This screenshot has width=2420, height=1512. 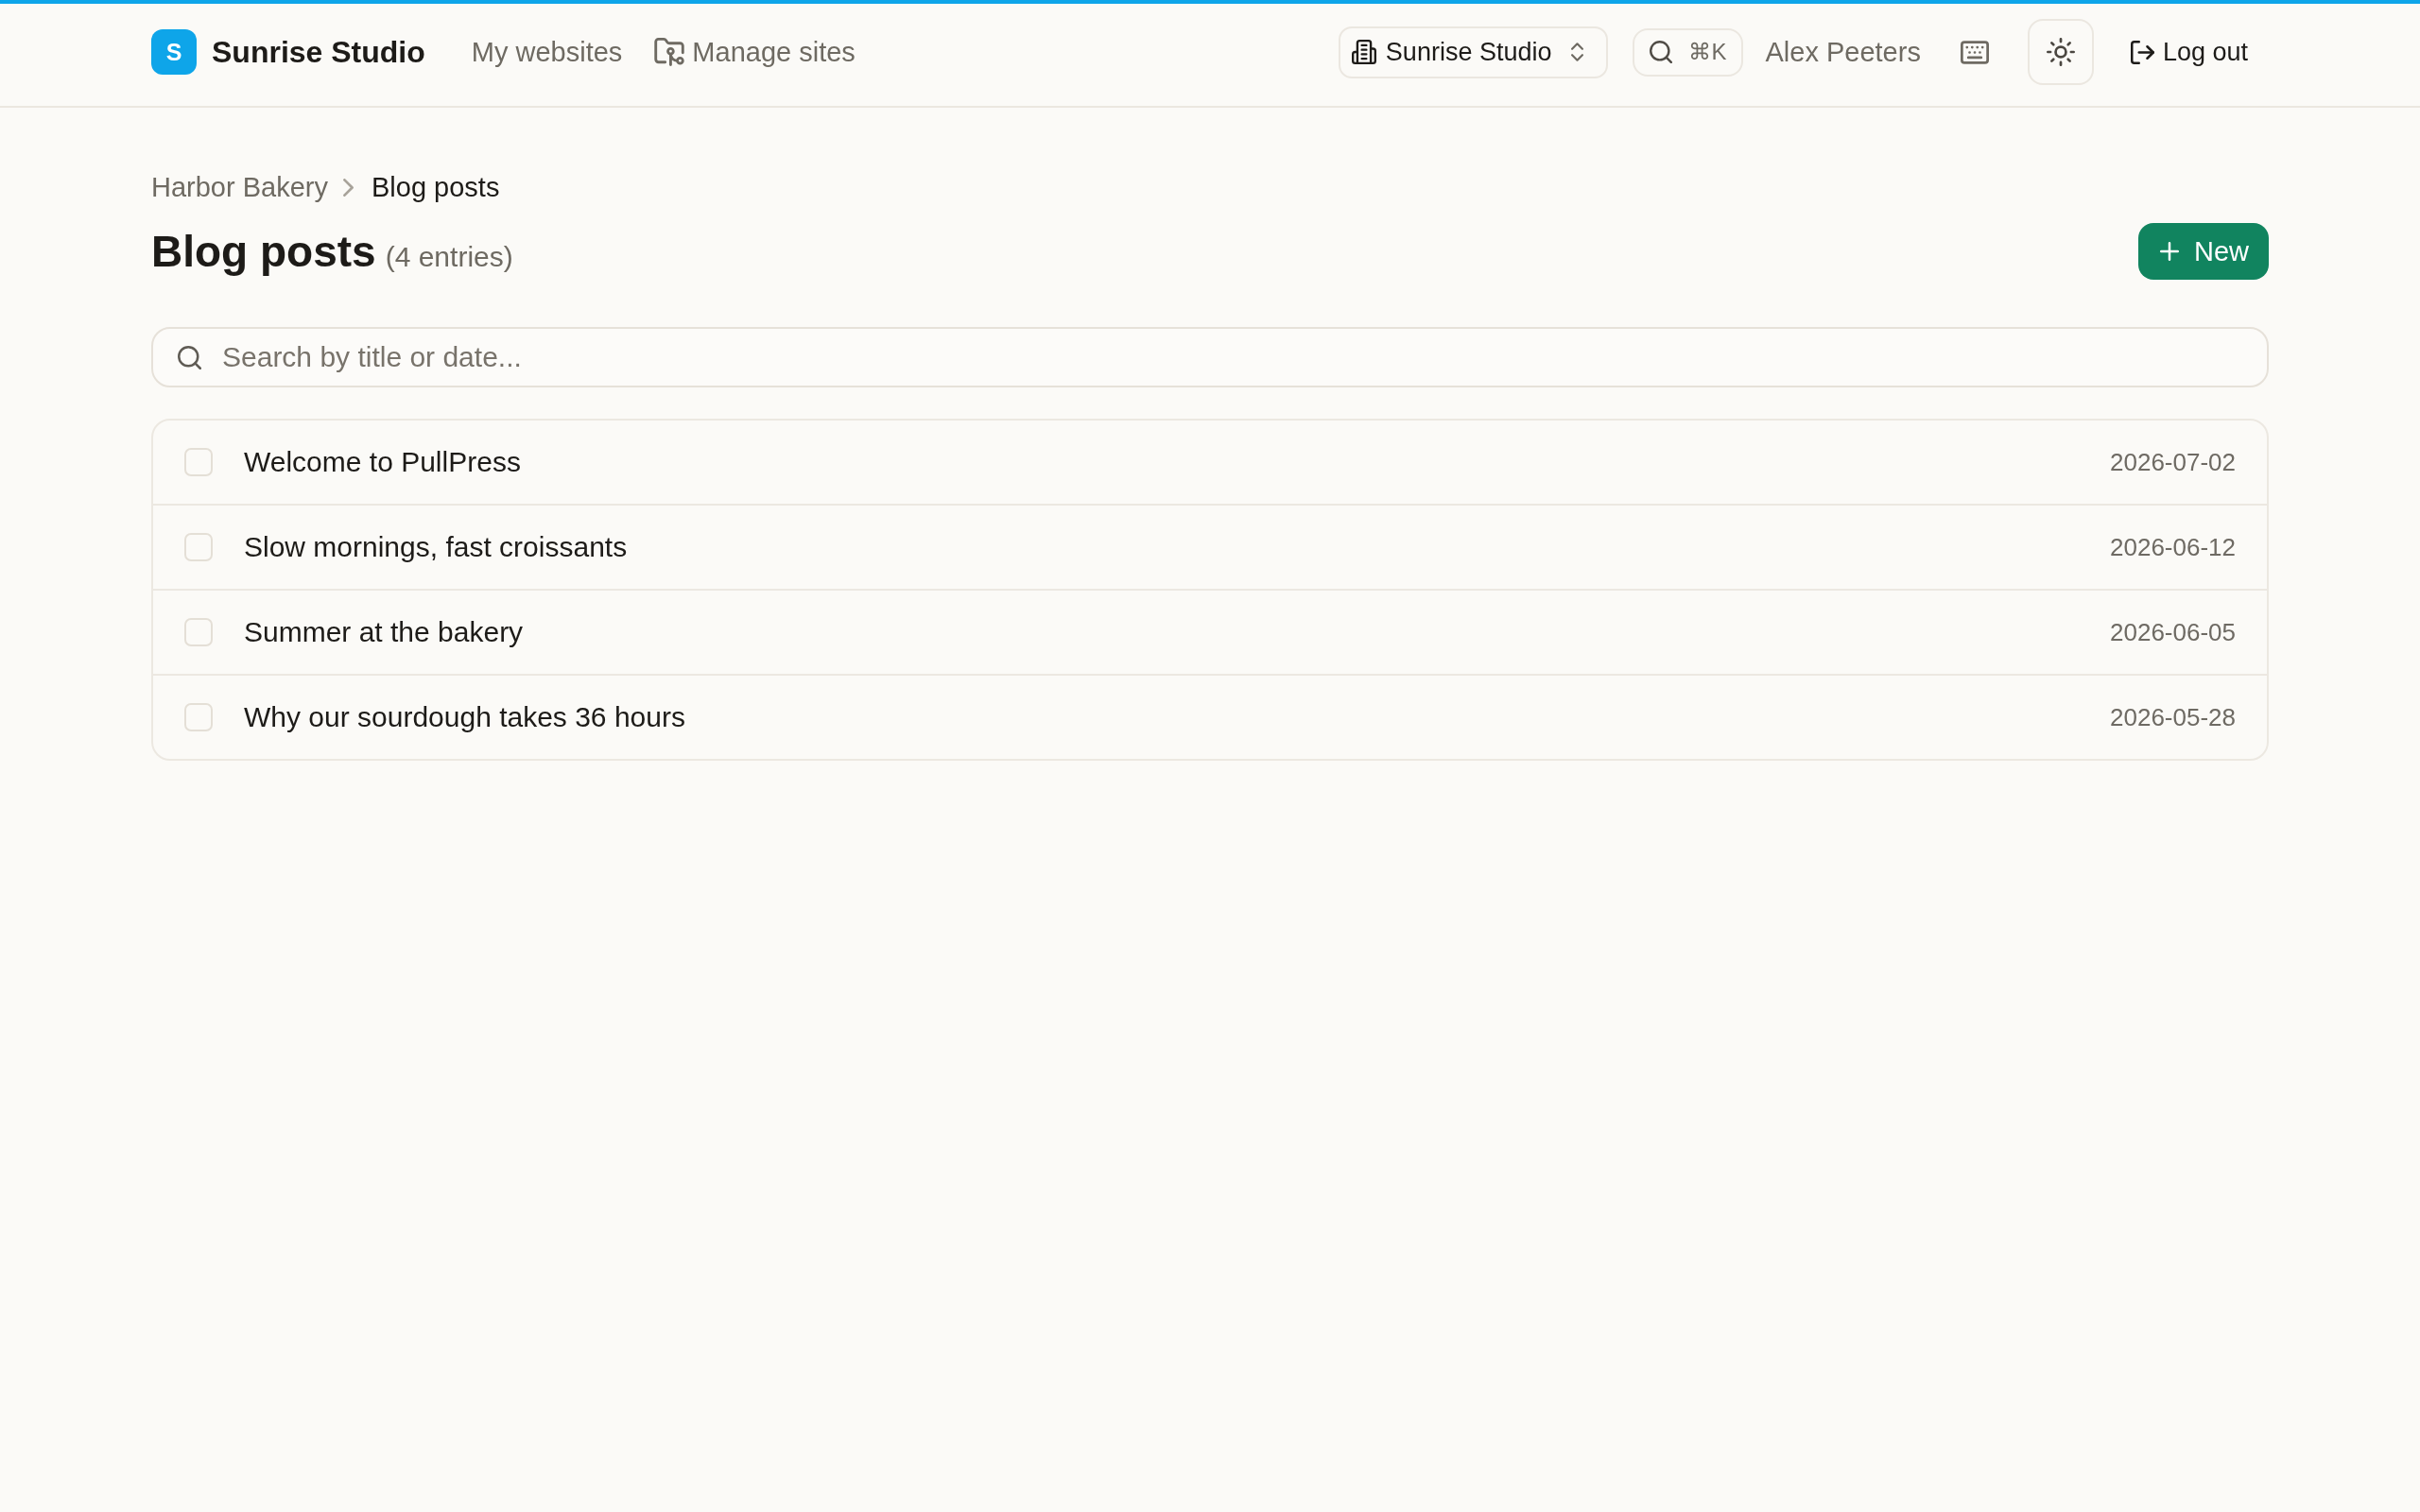 I want to click on breadcrumb-link: Harbor Bakery, so click(x=239, y=187).